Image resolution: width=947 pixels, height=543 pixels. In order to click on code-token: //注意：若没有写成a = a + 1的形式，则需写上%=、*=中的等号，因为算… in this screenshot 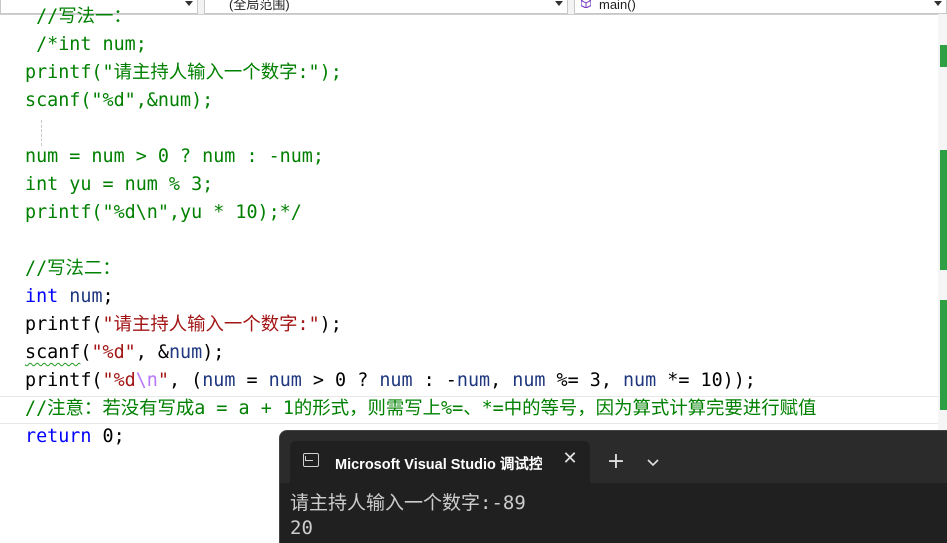, I will do `click(421, 408)`.